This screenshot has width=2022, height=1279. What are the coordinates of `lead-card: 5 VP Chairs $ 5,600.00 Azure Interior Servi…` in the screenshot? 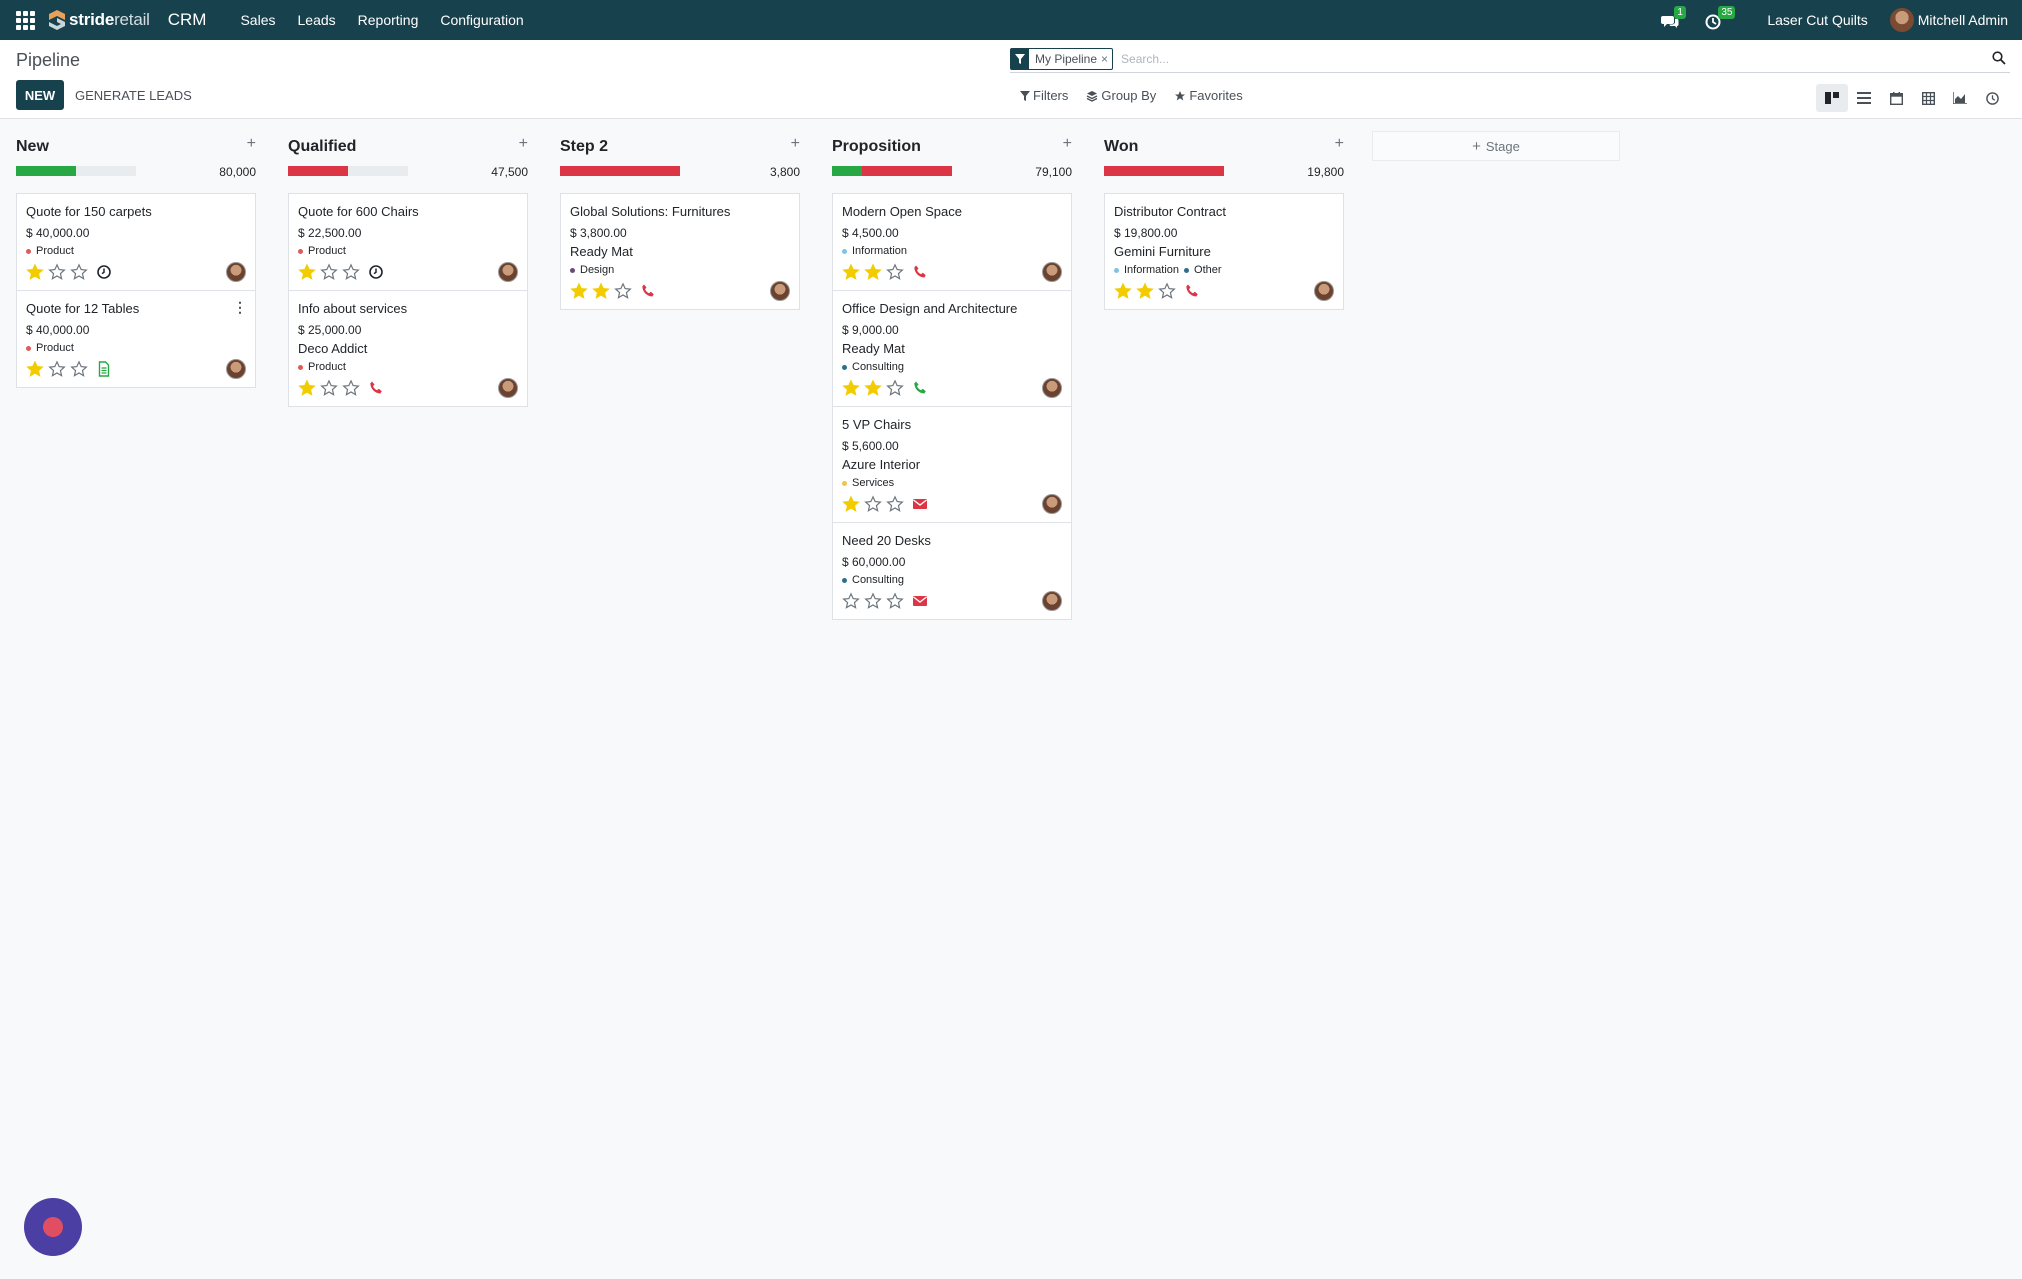 It's located at (952, 464).